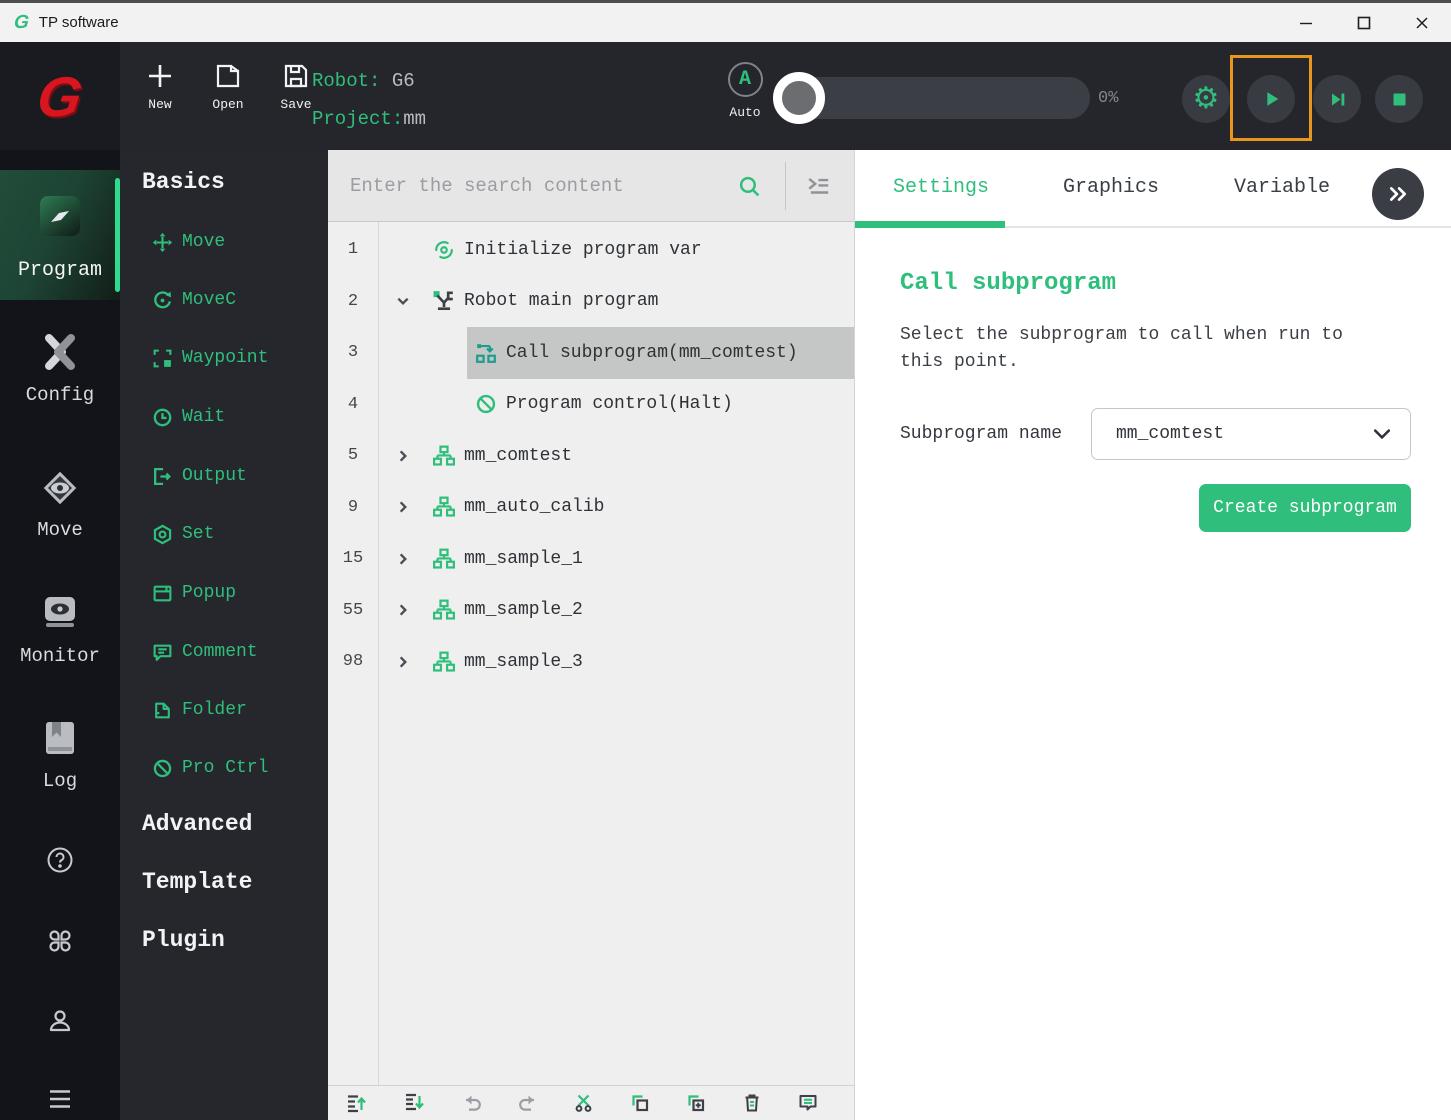 The image size is (1451, 1120). Describe the element at coordinates (78, 22) in the screenshot. I see `window-title: TP software` at that location.